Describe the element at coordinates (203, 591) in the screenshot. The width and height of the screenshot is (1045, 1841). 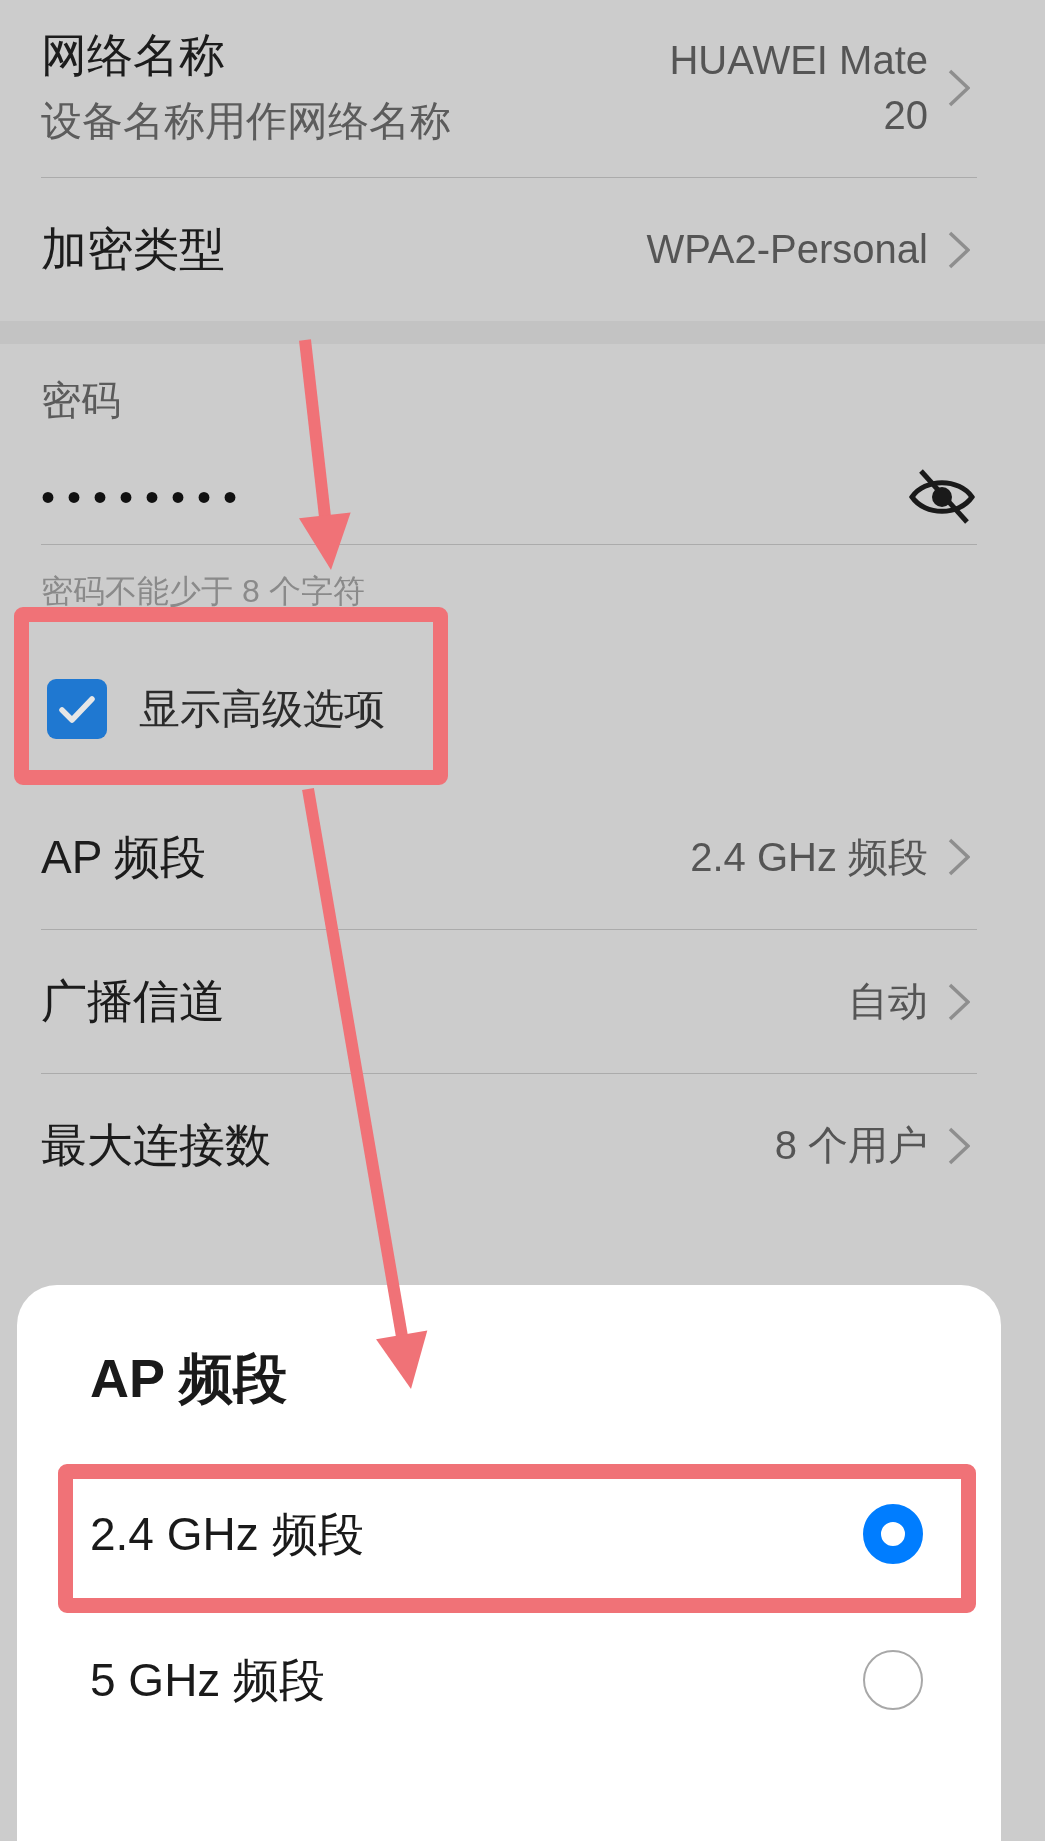
I see `hint-text: 密码不能少于 8 个字符` at that location.